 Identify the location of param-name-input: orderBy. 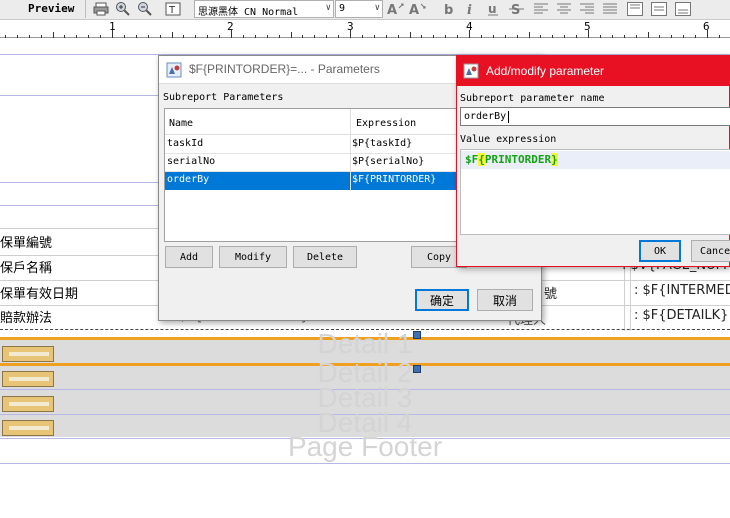
(595, 116).